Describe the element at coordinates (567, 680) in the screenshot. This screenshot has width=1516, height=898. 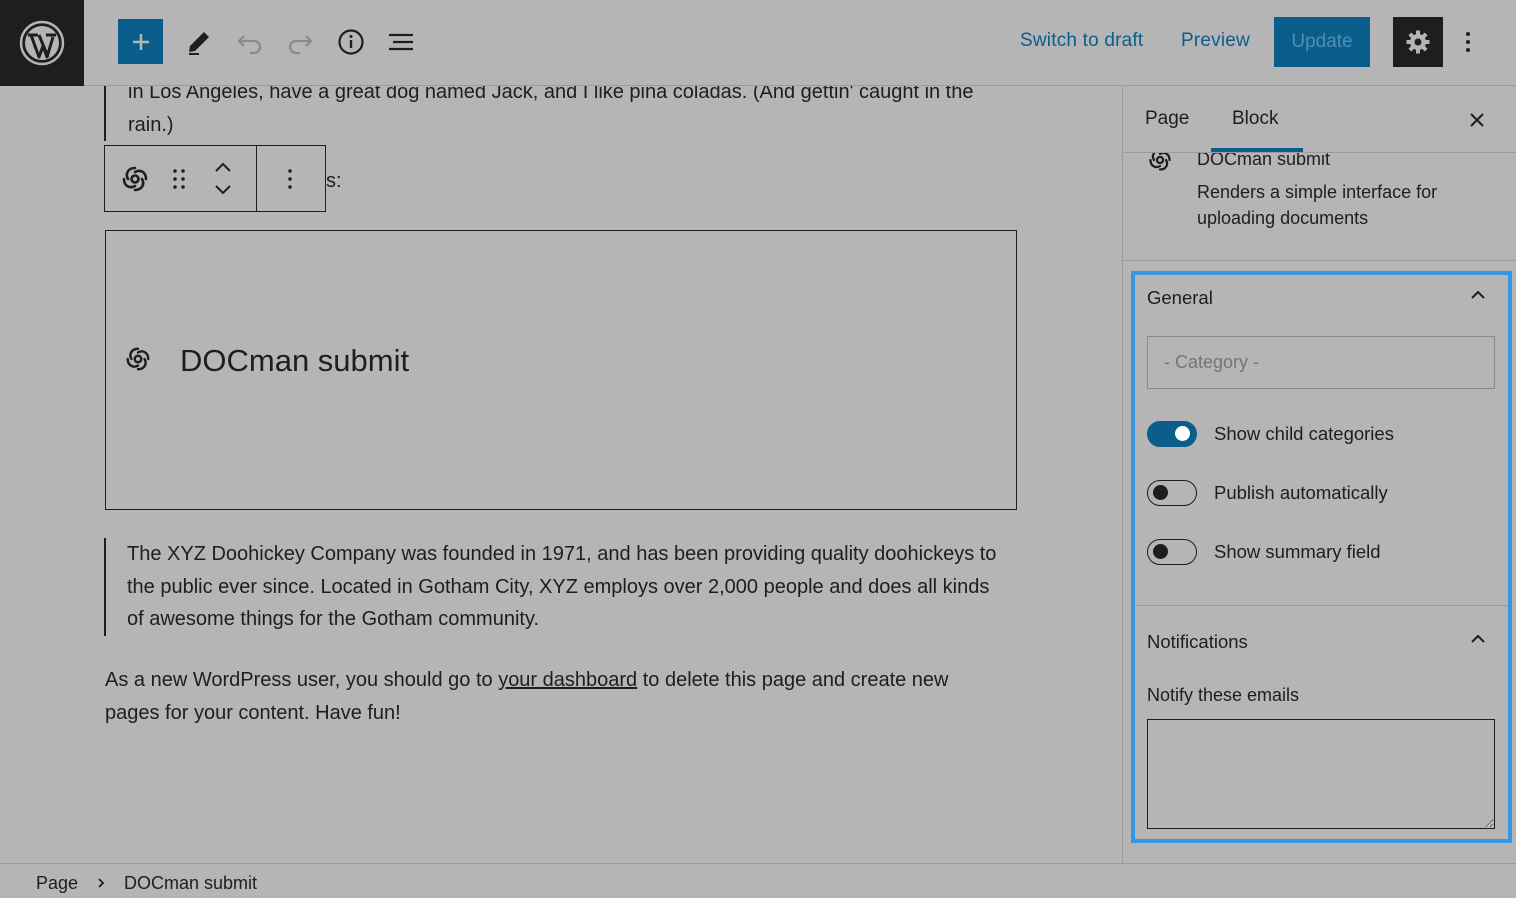
I see `dashboard-link: your dashboard` at that location.